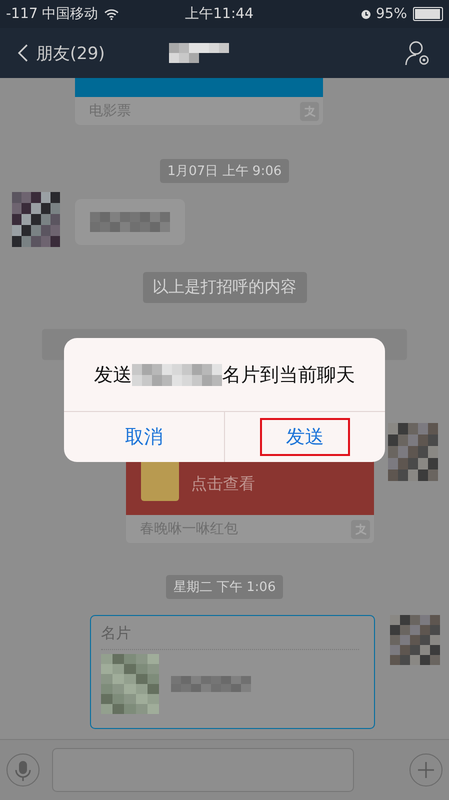 This screenshot has width=449, height=800. Describe the element at coordinates (23, 53) in the screenshot. I see `back-chevron-icon` at that location.